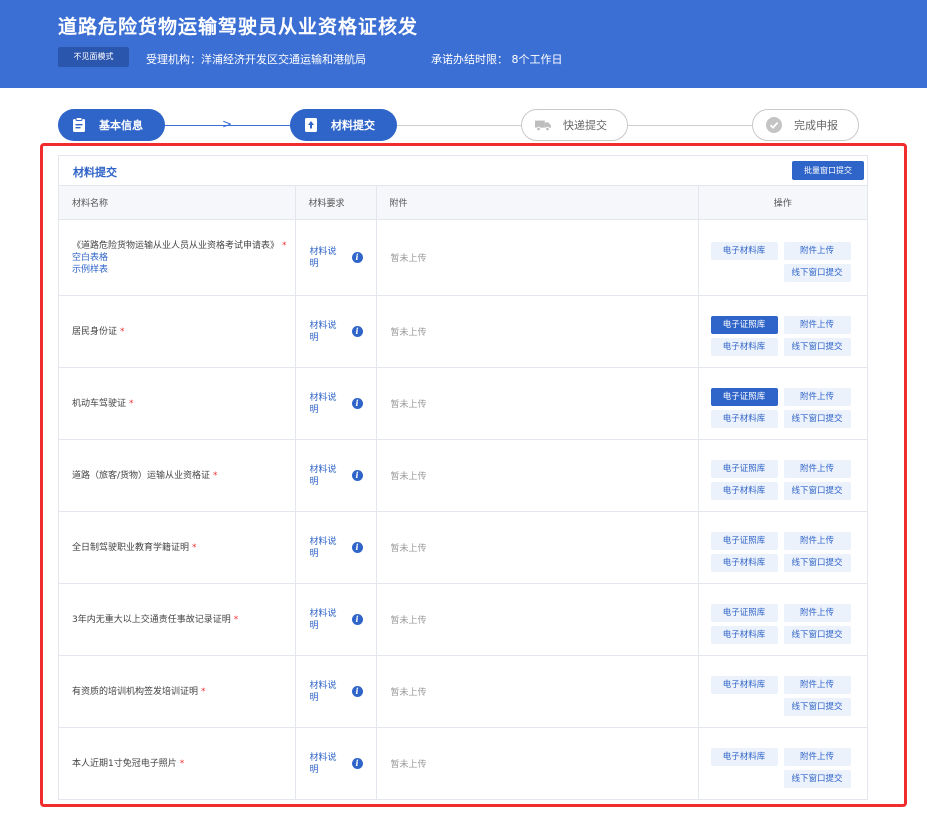 This screenshot has width=927, height=814. What do you see at coordinates (574, 125) in the screenshot?
I see `step-express-submit: 快递提交` at bounding box center [574, 125].